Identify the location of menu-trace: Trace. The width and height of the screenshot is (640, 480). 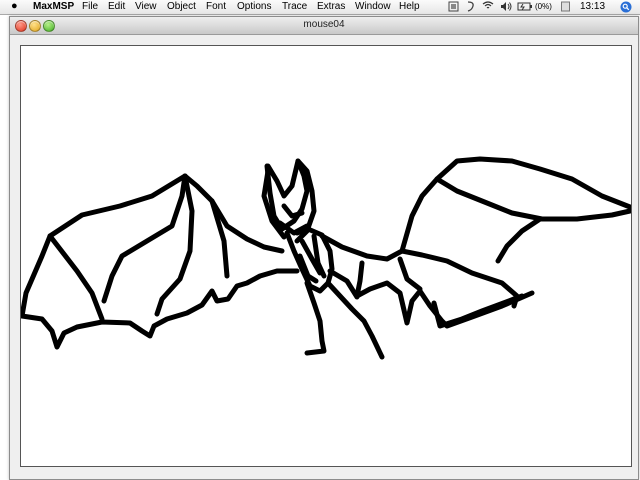
(294, 7).